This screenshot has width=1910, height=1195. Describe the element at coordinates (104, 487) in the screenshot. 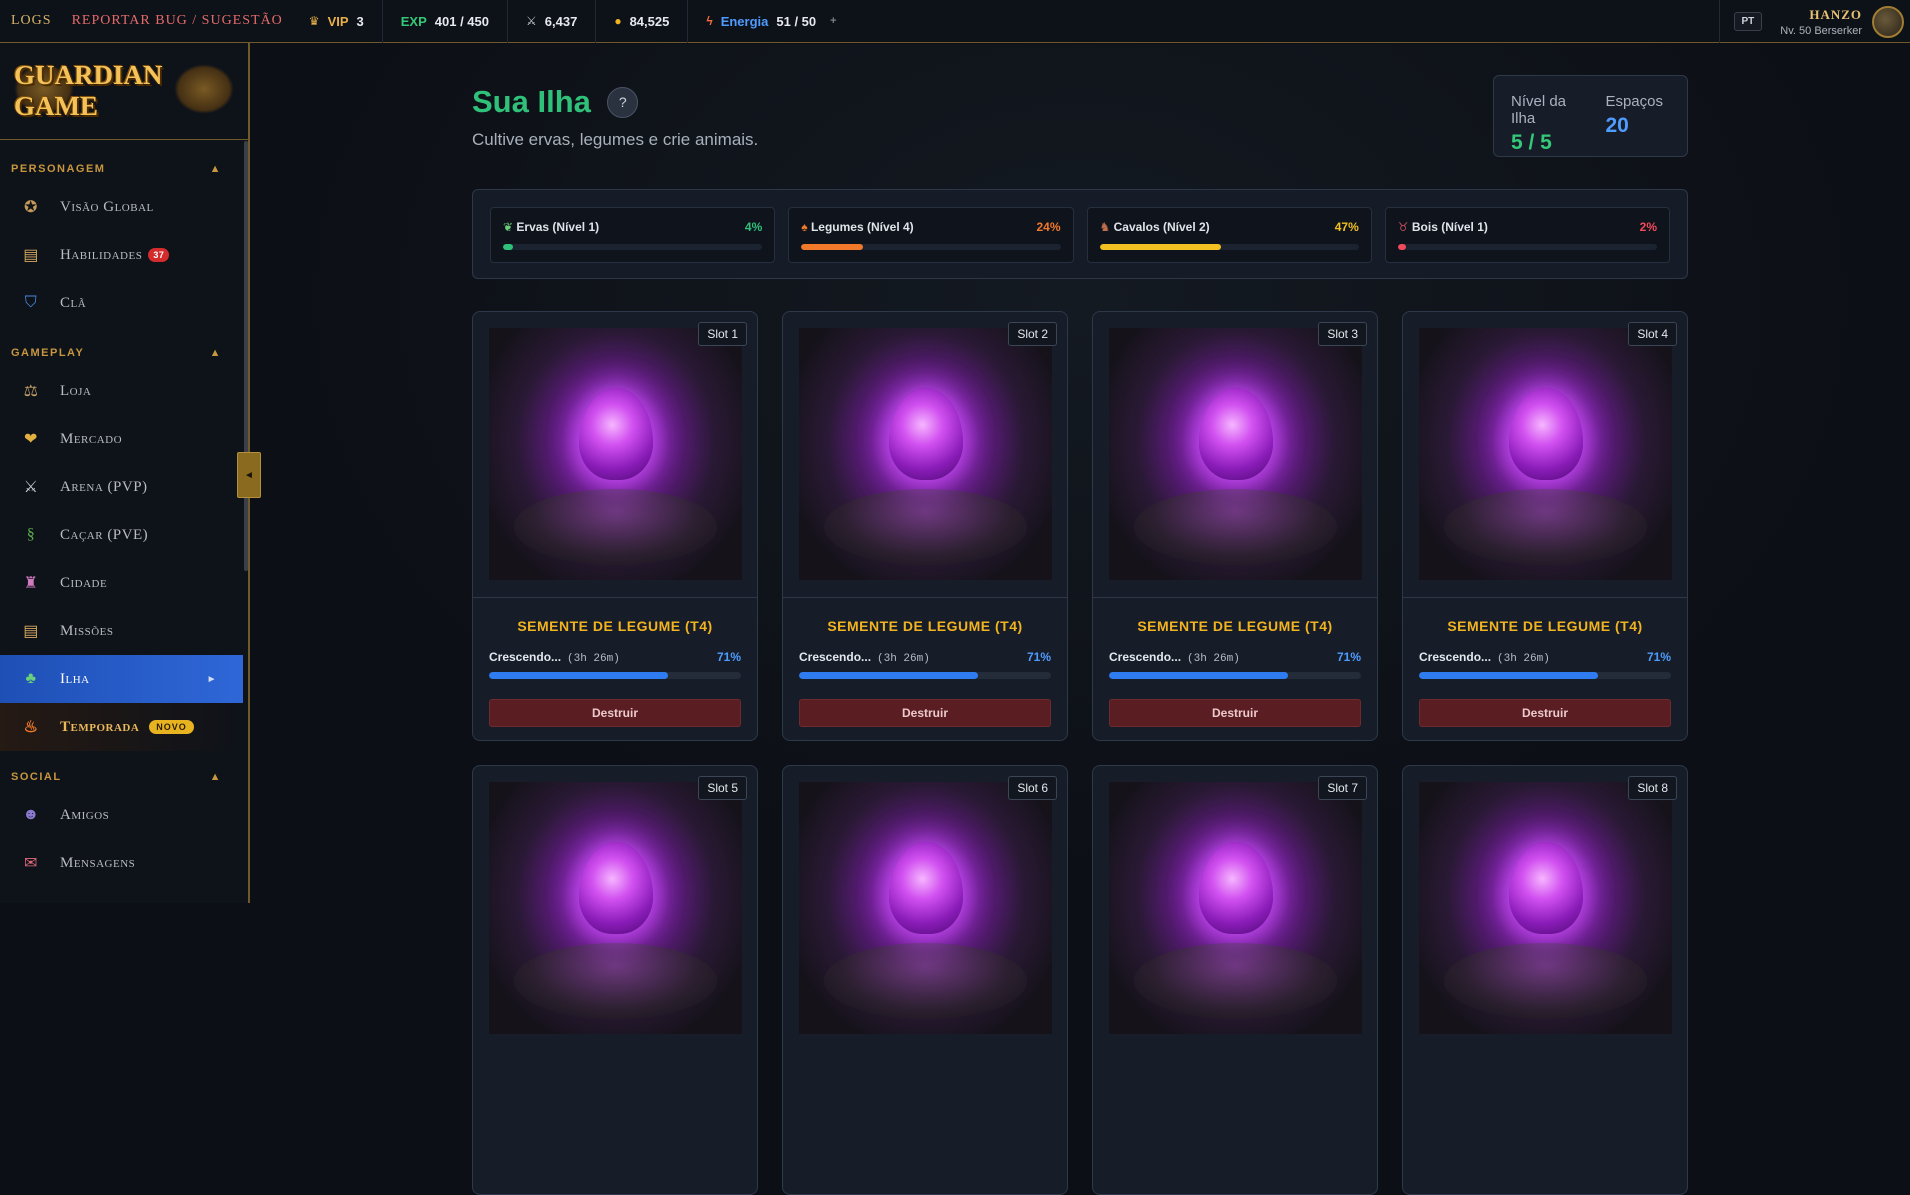

I see `sidebar-item-label: Arena (PVP)` at that location.